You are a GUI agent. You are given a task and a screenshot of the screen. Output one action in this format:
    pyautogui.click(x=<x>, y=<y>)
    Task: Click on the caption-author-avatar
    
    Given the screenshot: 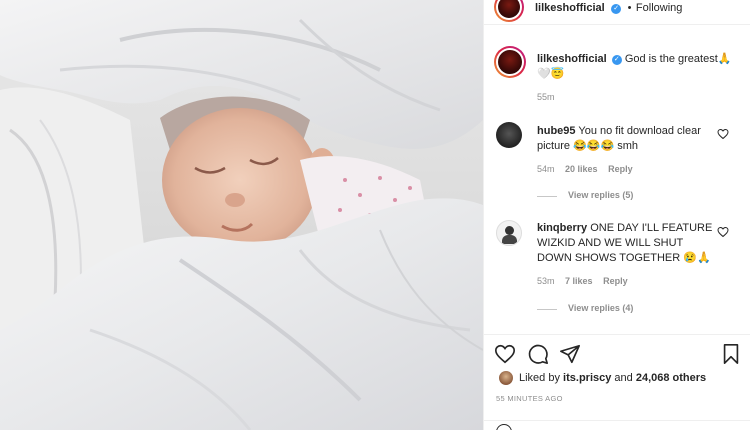 What is the action you would take?
    pyautogui.click(x=510, y=62)
    